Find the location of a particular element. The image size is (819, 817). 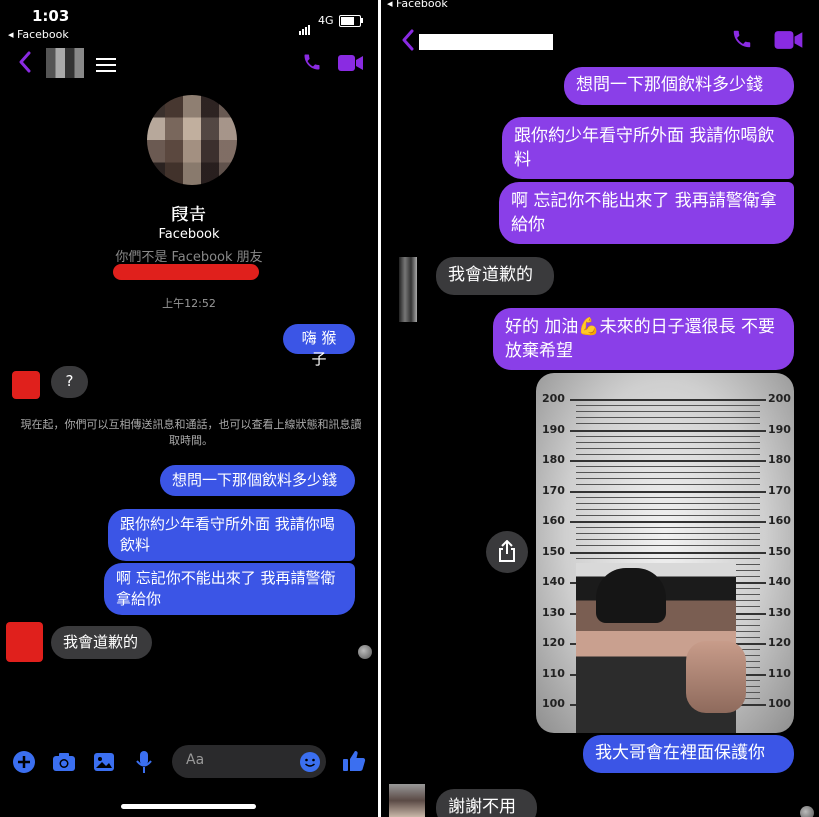

height-chart-label: 110 is located at coordinates (553, 673).